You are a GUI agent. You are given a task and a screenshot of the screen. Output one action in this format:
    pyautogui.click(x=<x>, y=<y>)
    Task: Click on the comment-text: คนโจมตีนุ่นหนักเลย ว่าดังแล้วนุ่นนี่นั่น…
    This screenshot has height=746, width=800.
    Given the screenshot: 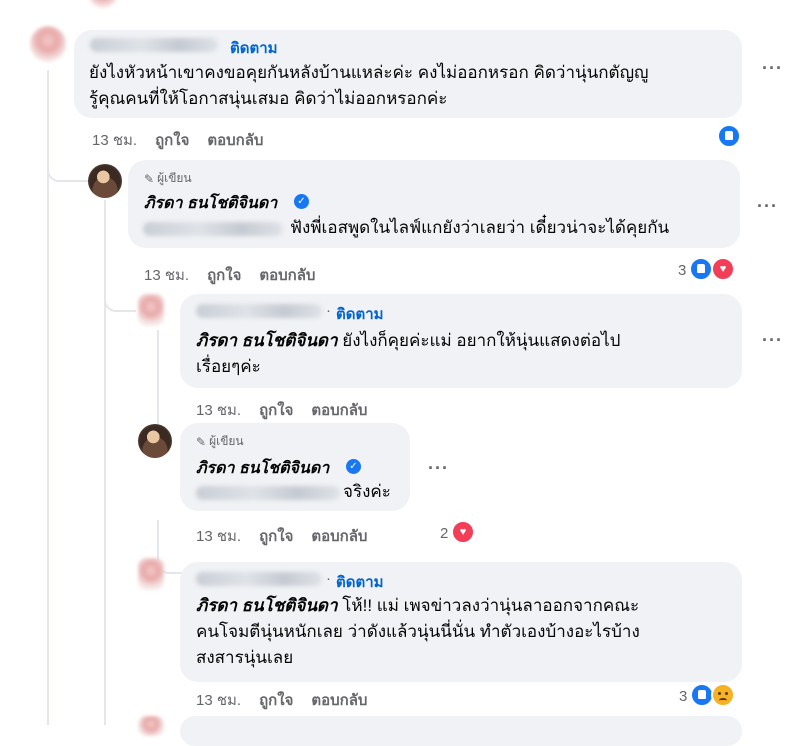 What is the action you would take?
    pyautogui.click(x=418, y=631)
    